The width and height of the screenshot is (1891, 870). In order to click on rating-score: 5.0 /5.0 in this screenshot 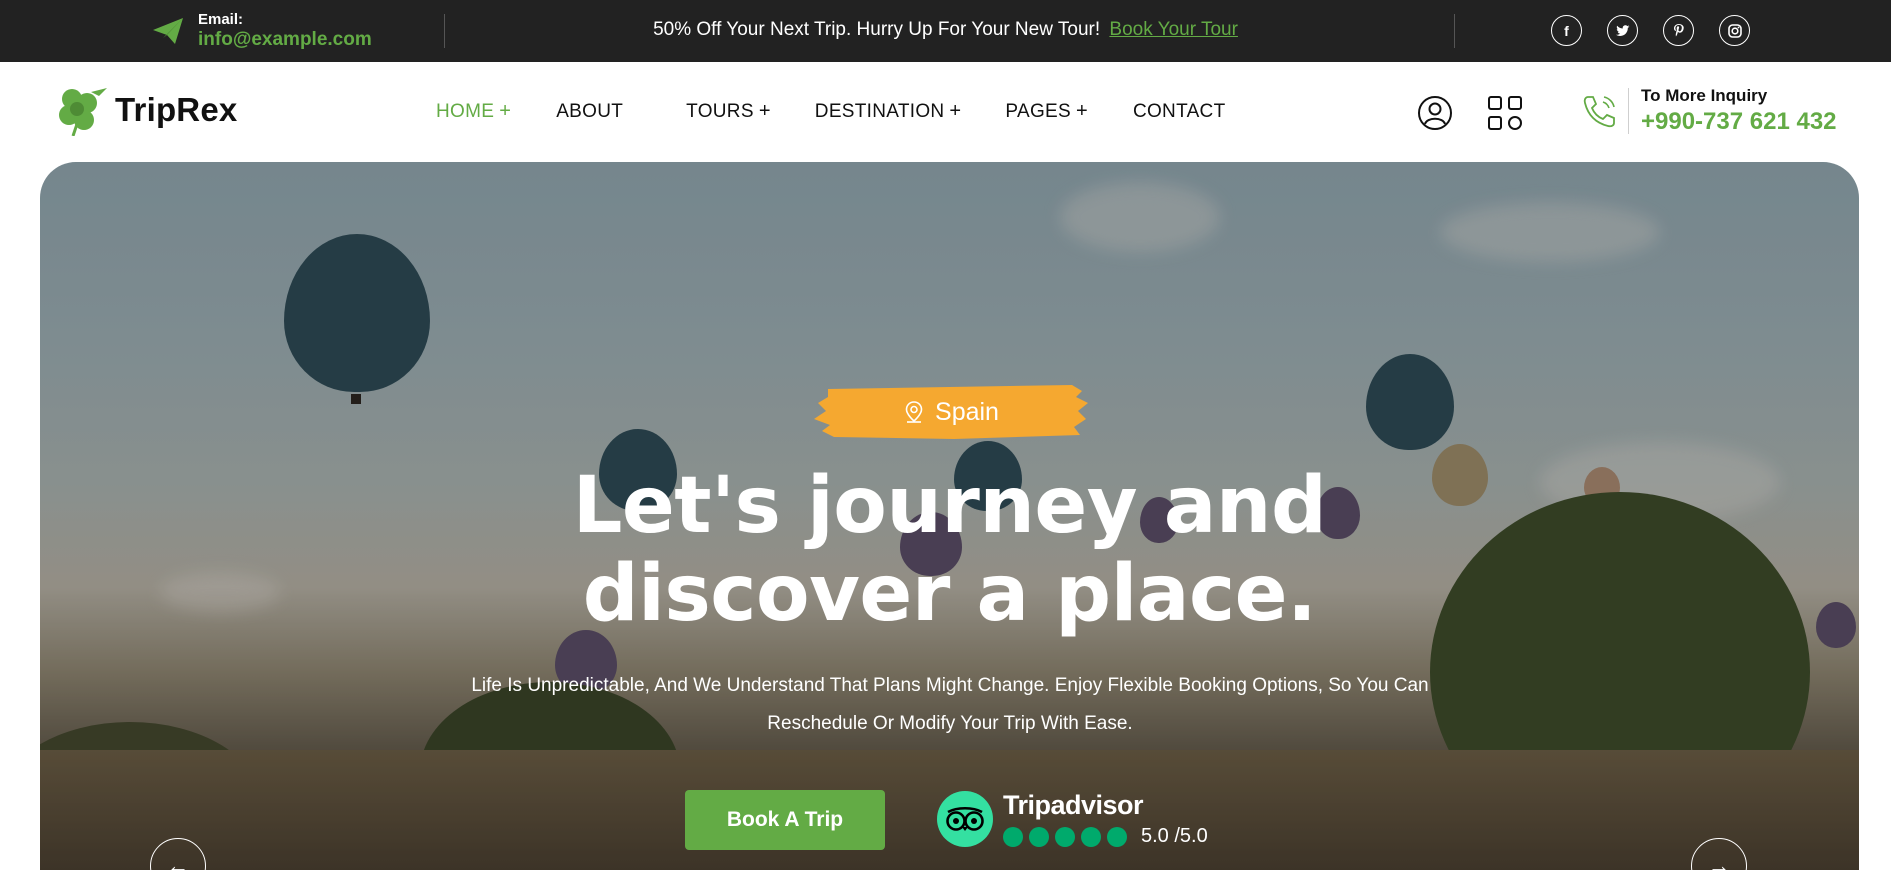, I will do `click(1174, 836)`.